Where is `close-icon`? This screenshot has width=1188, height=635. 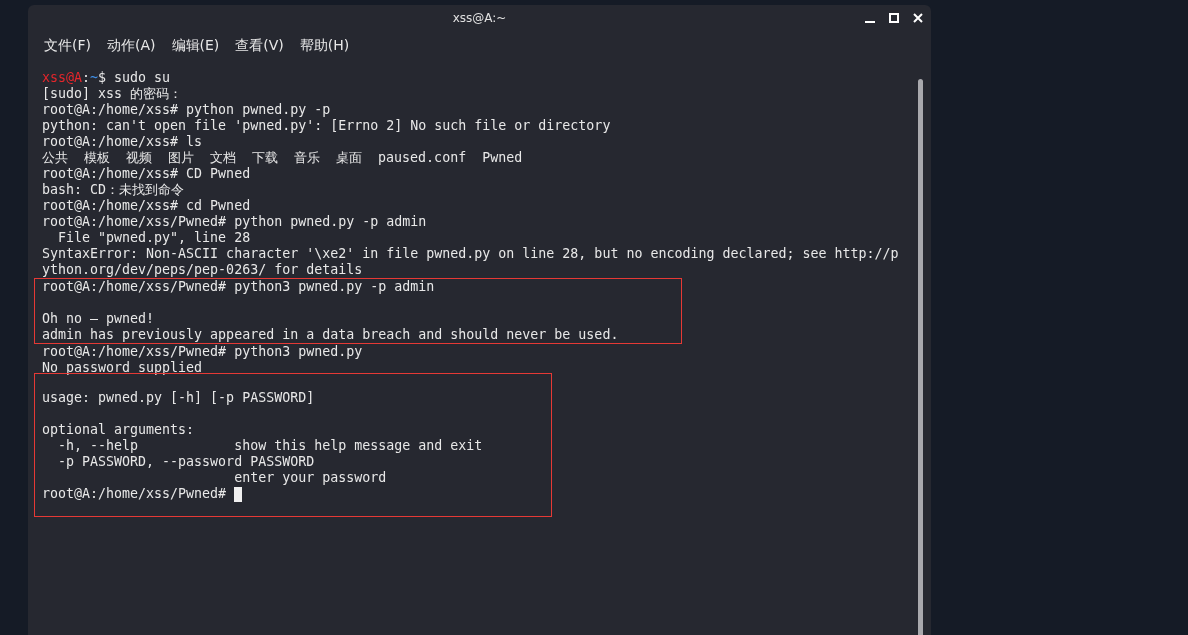
close-icon is located at coordinates (918, 18).